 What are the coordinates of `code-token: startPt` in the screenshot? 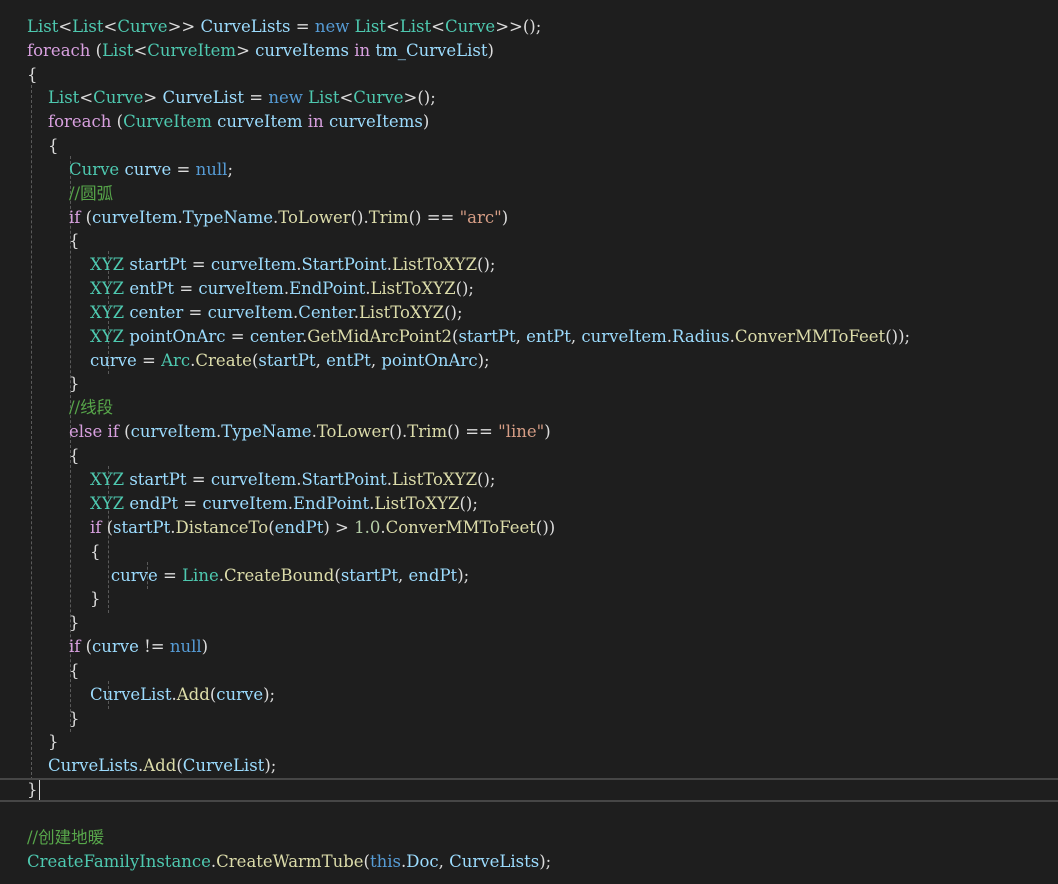 It's located at (487, 336).